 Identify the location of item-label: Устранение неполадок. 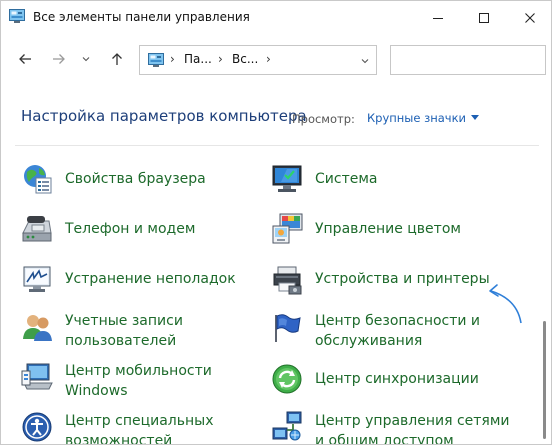
(150, 279).